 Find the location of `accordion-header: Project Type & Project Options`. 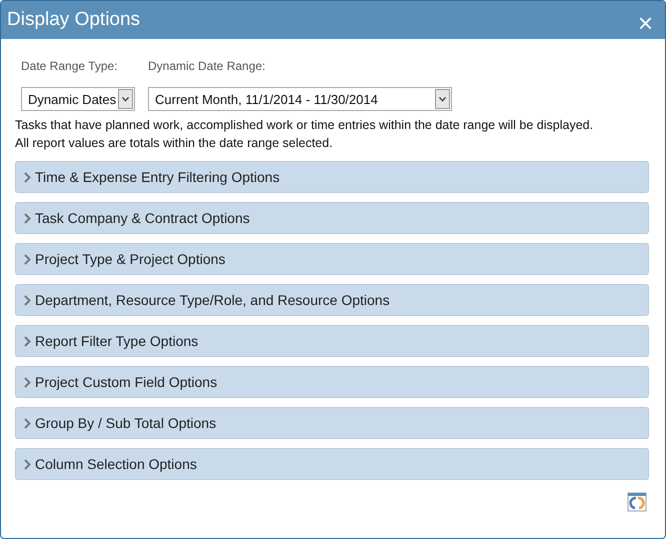

accordion-header: Project Type & Project Options is located at coordinates (332, 259).